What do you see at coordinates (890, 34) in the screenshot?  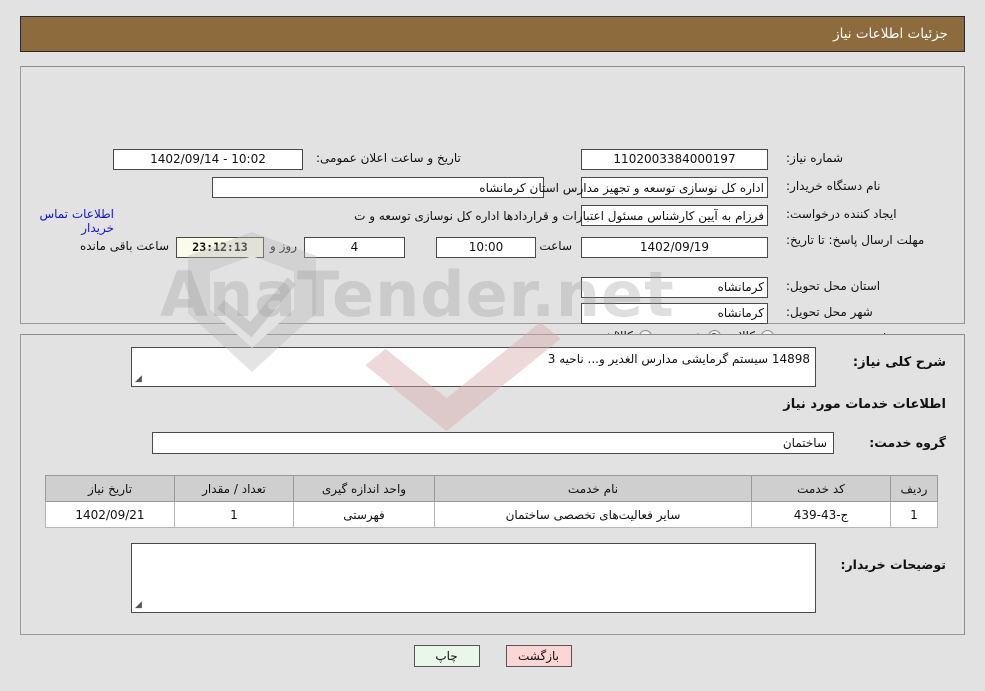 I see `page-title: جزئیات اطلاعات نیاز` at bounding box center [890, 34].